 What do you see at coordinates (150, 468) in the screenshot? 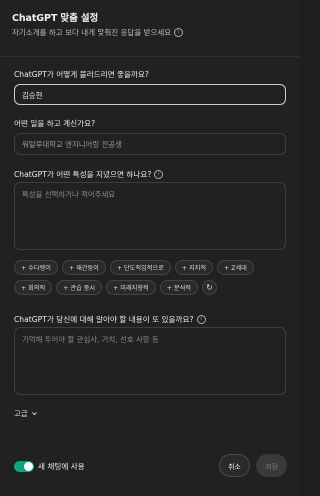
I see `dialog-footer: 새 채팅에 사용 취소 저장` at bounding box center [150, 468].